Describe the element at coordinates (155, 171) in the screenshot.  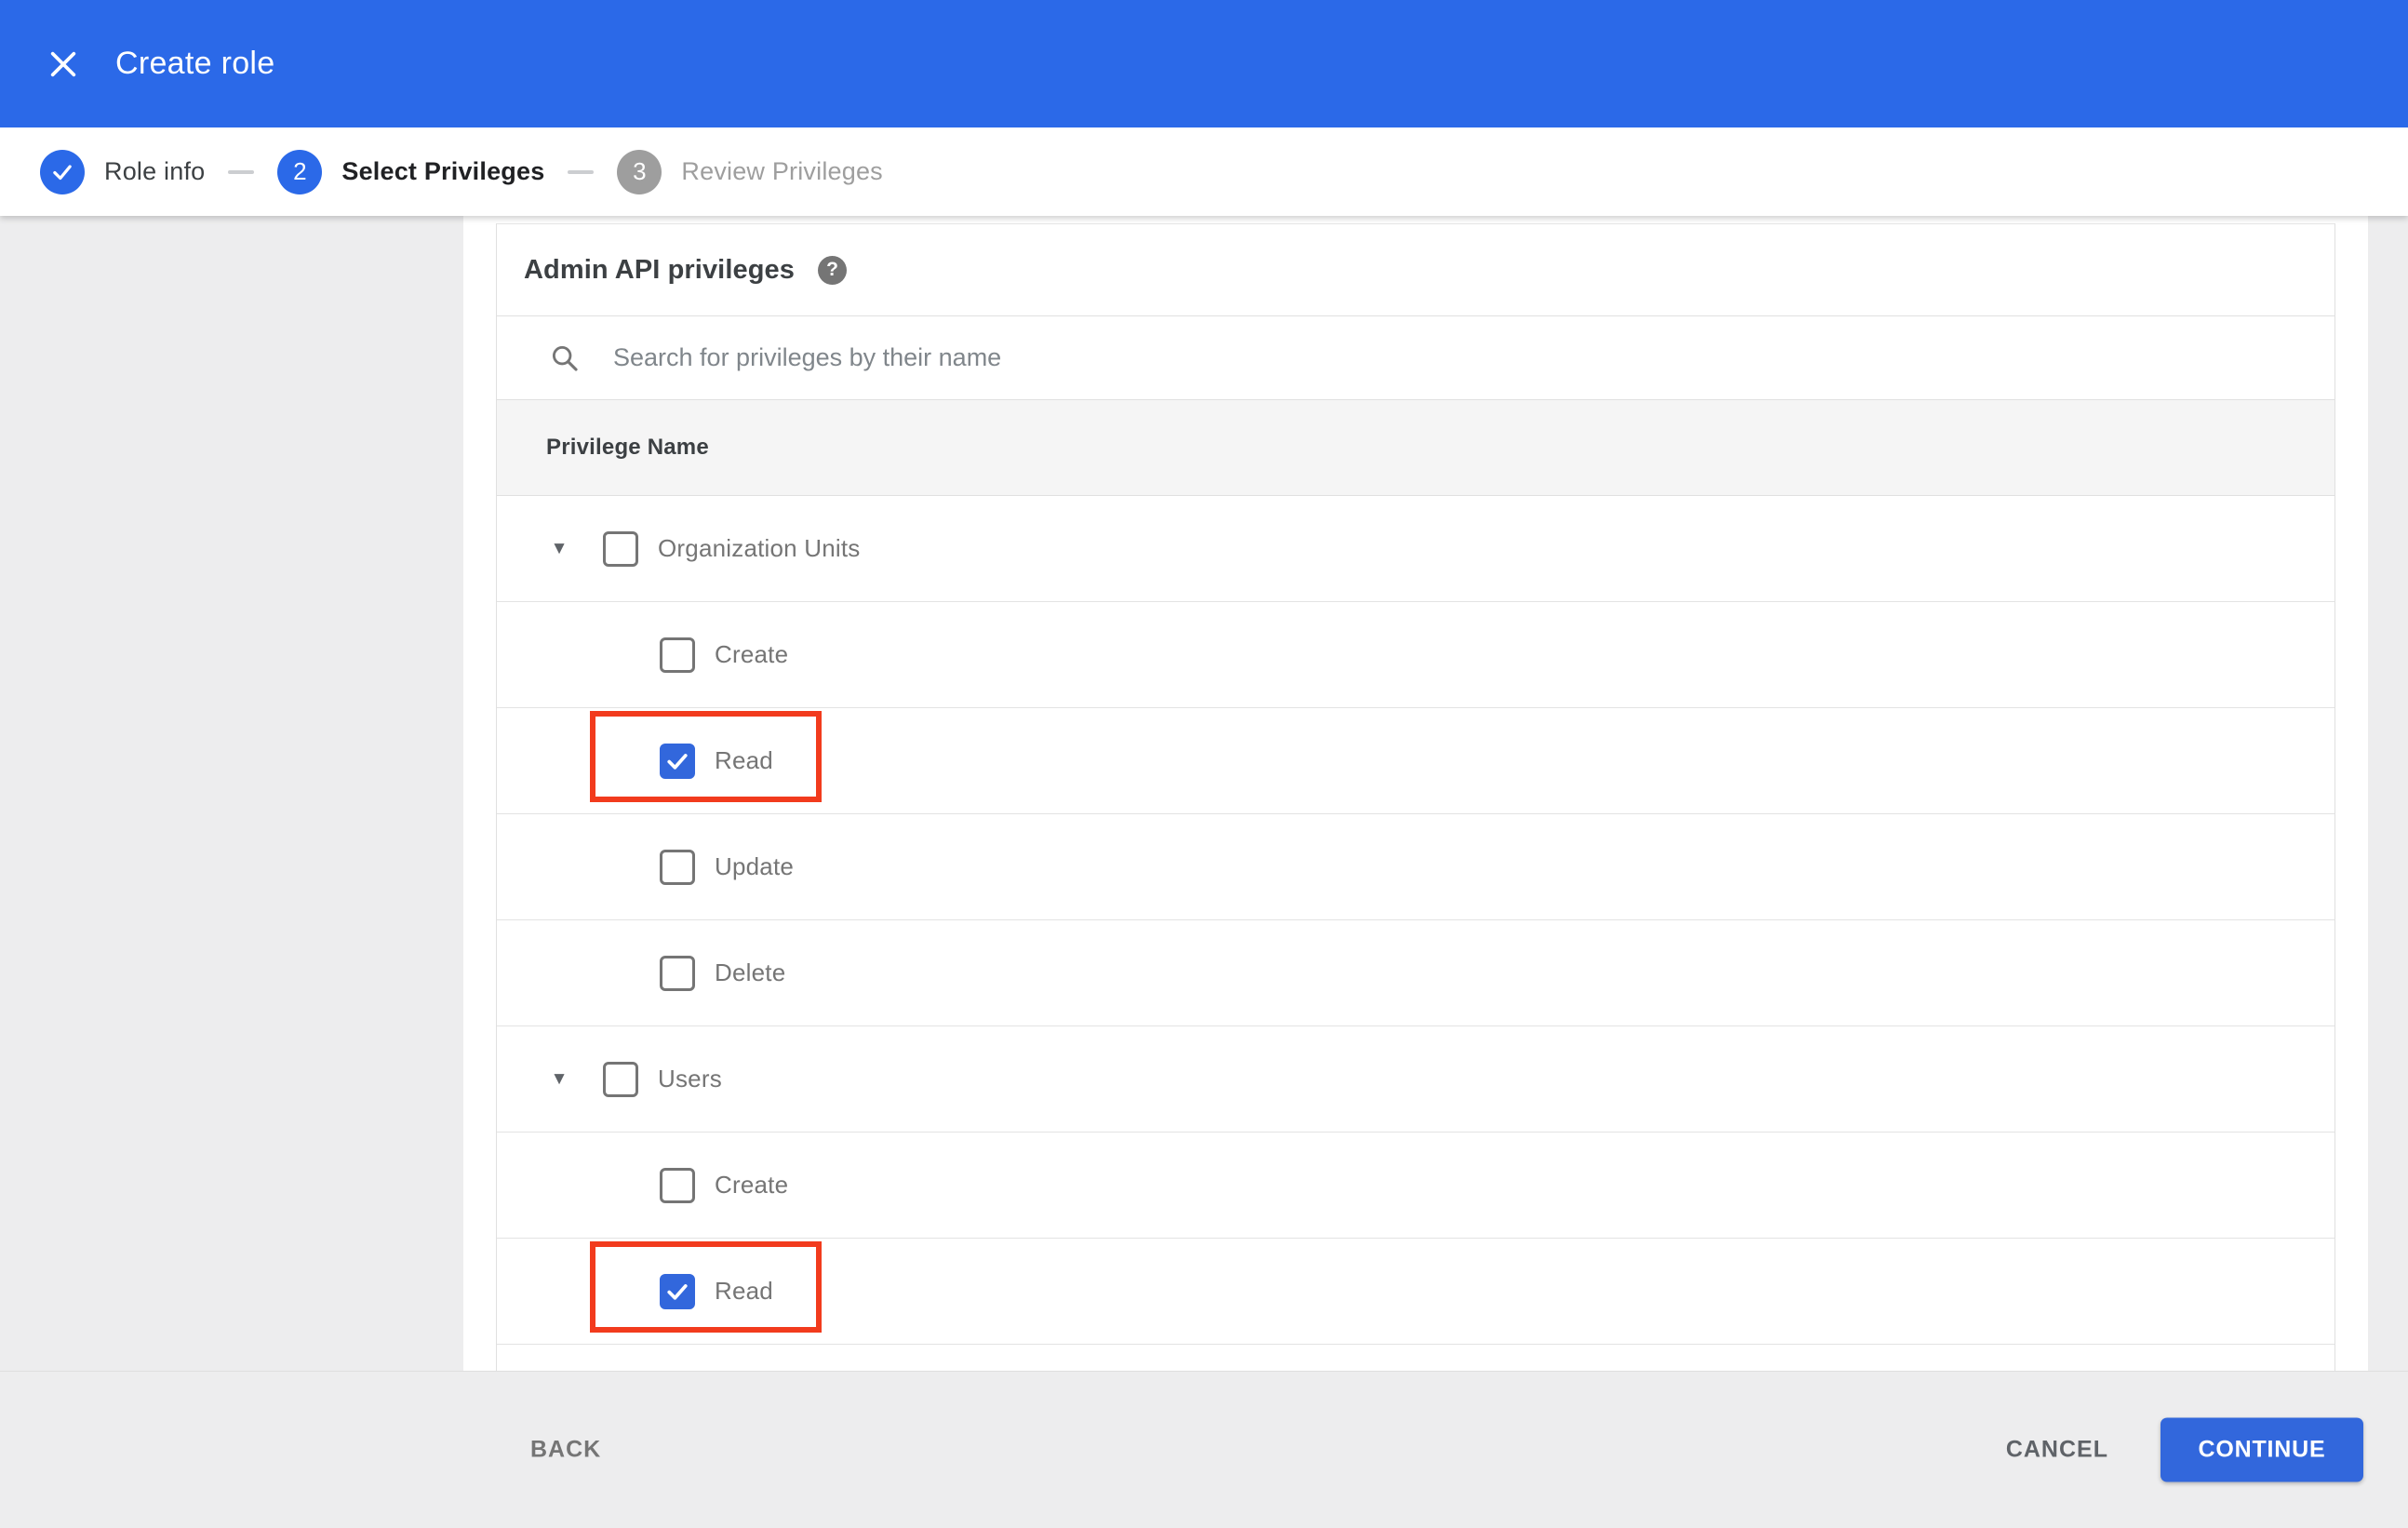
I see `step-label: Role info` at that location.